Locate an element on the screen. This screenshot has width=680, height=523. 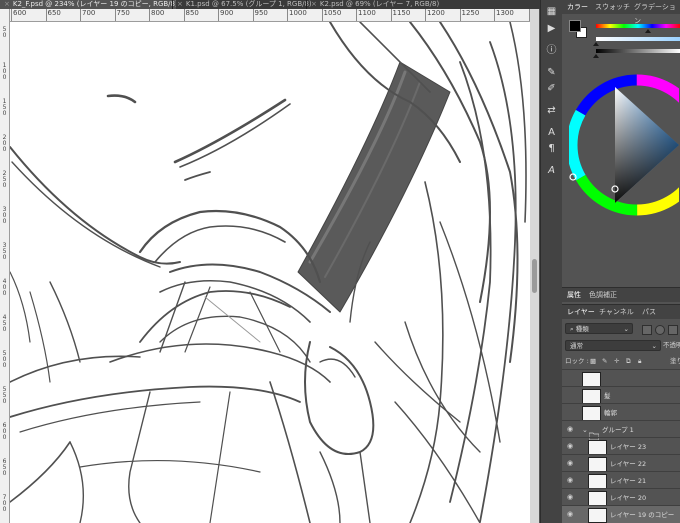
tab-layers: レイヤー is located at coordinates (581, 312).